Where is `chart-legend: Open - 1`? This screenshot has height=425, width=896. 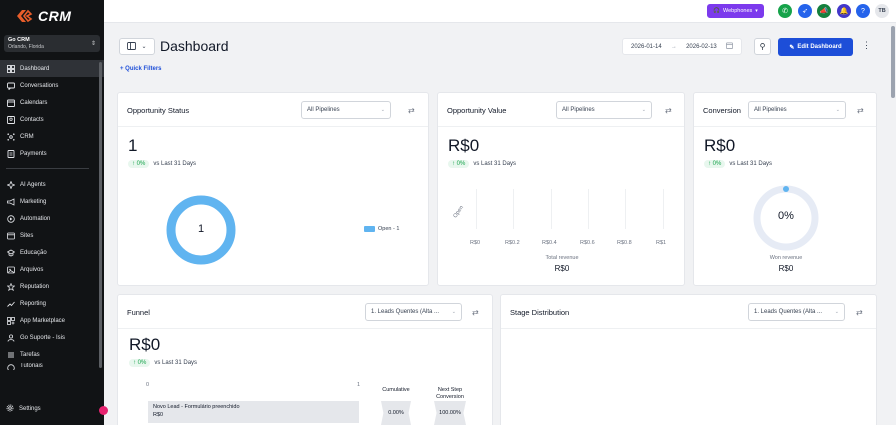 chart-legend: Open - 1 is located at coordinates (381, 229).